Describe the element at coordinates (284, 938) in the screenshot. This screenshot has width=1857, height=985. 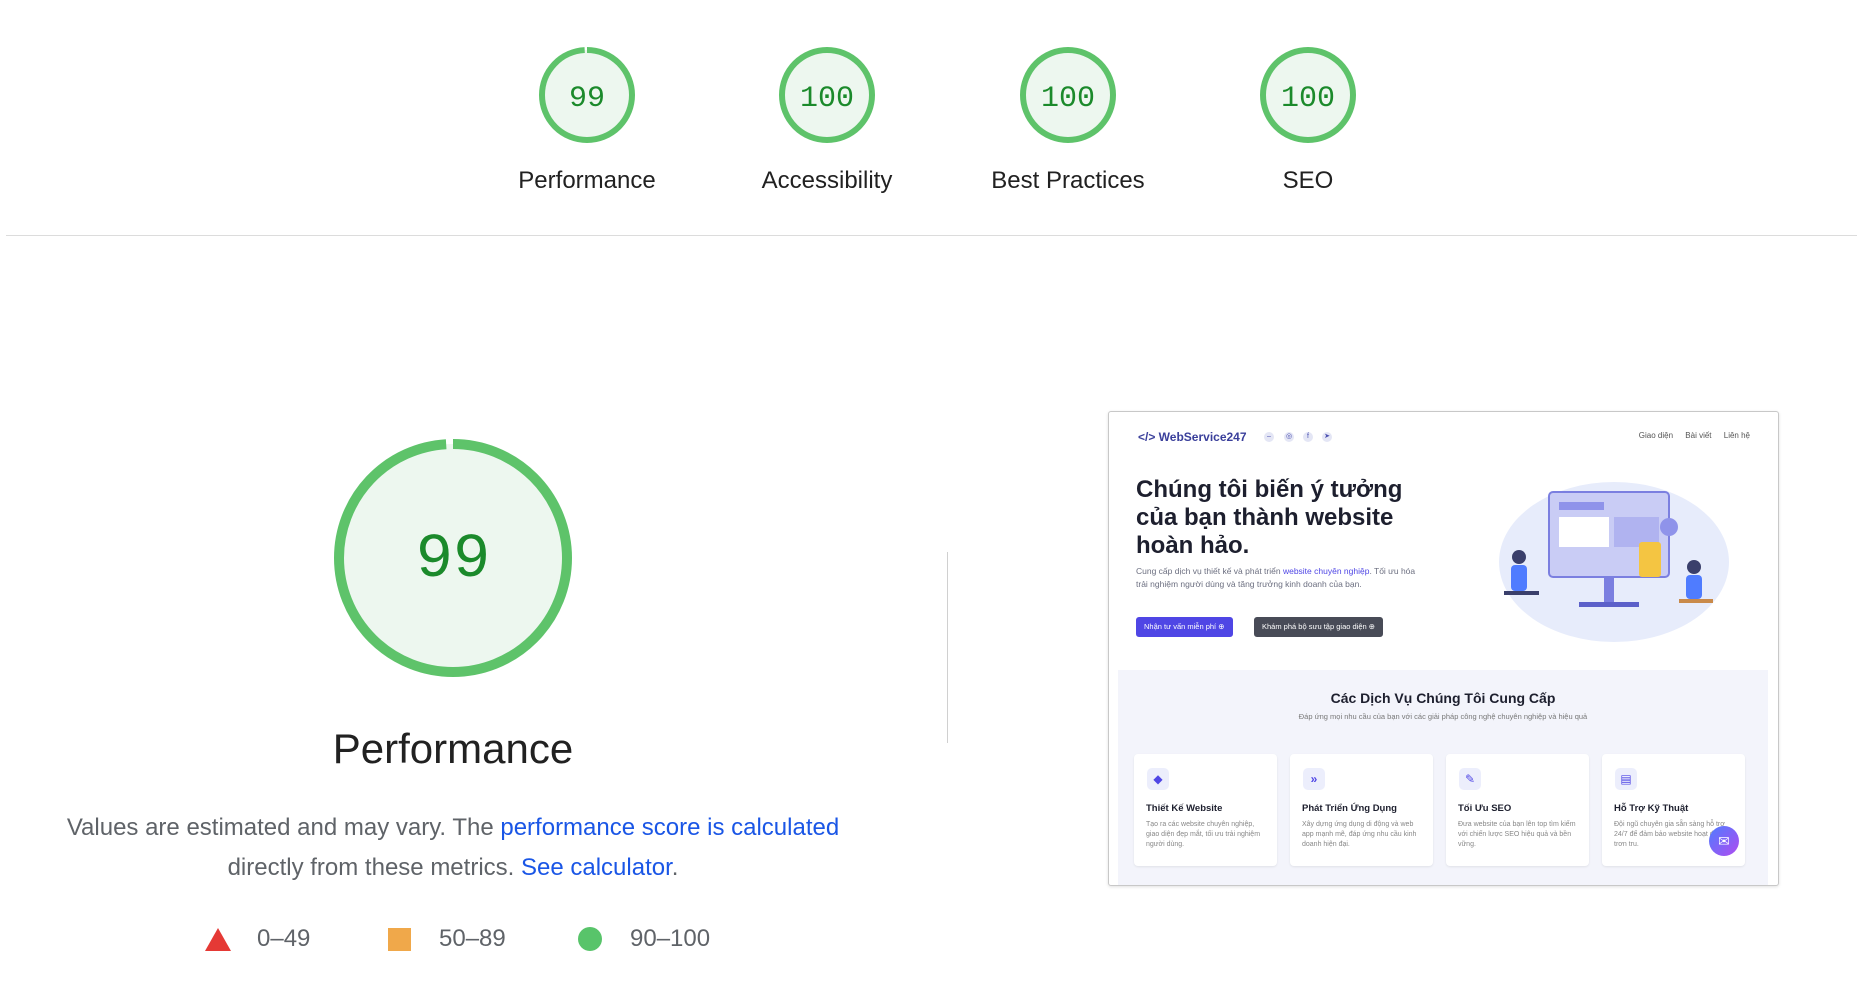
I see `legend-range: 0–49` at that location.